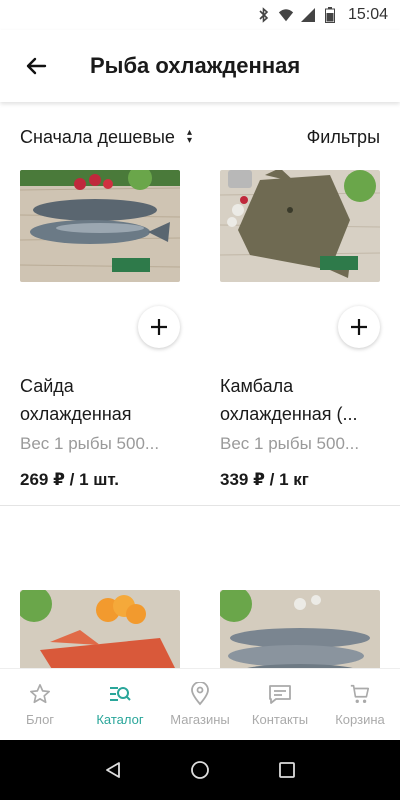 The height and width of the screenshot is (800, 400). Describe the element at coordinates (360, 719) in the screenshot. I see `tab-label: Корзина` at that location.